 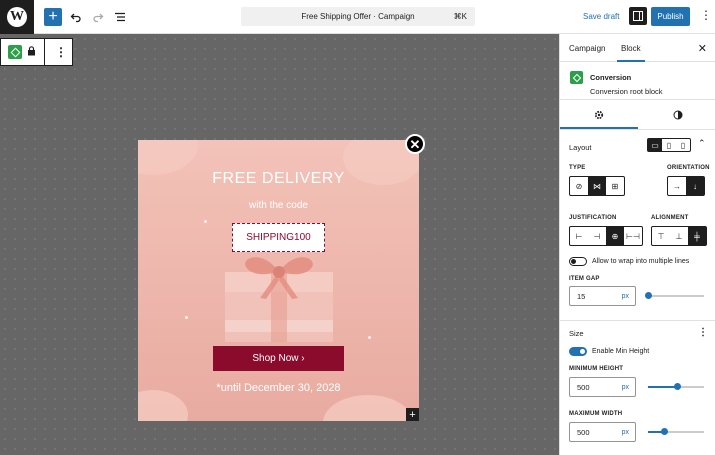 I want to click on list-view-button, so click(x=120, y=17).